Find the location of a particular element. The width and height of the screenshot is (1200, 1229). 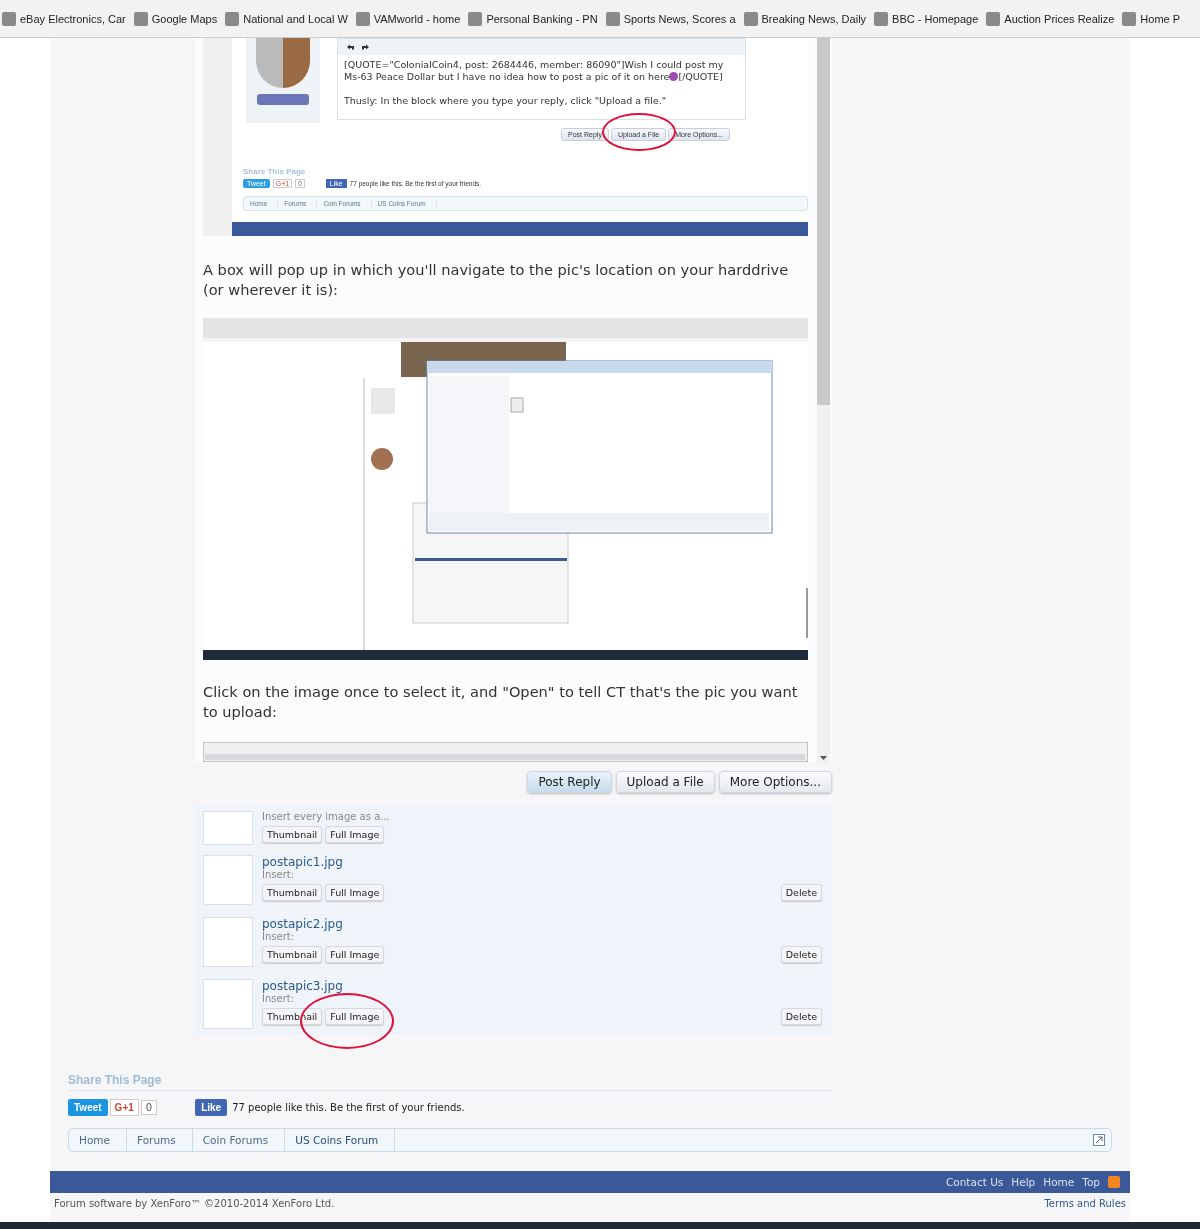

scroll-down-icon is located at coordinates (823, 758).